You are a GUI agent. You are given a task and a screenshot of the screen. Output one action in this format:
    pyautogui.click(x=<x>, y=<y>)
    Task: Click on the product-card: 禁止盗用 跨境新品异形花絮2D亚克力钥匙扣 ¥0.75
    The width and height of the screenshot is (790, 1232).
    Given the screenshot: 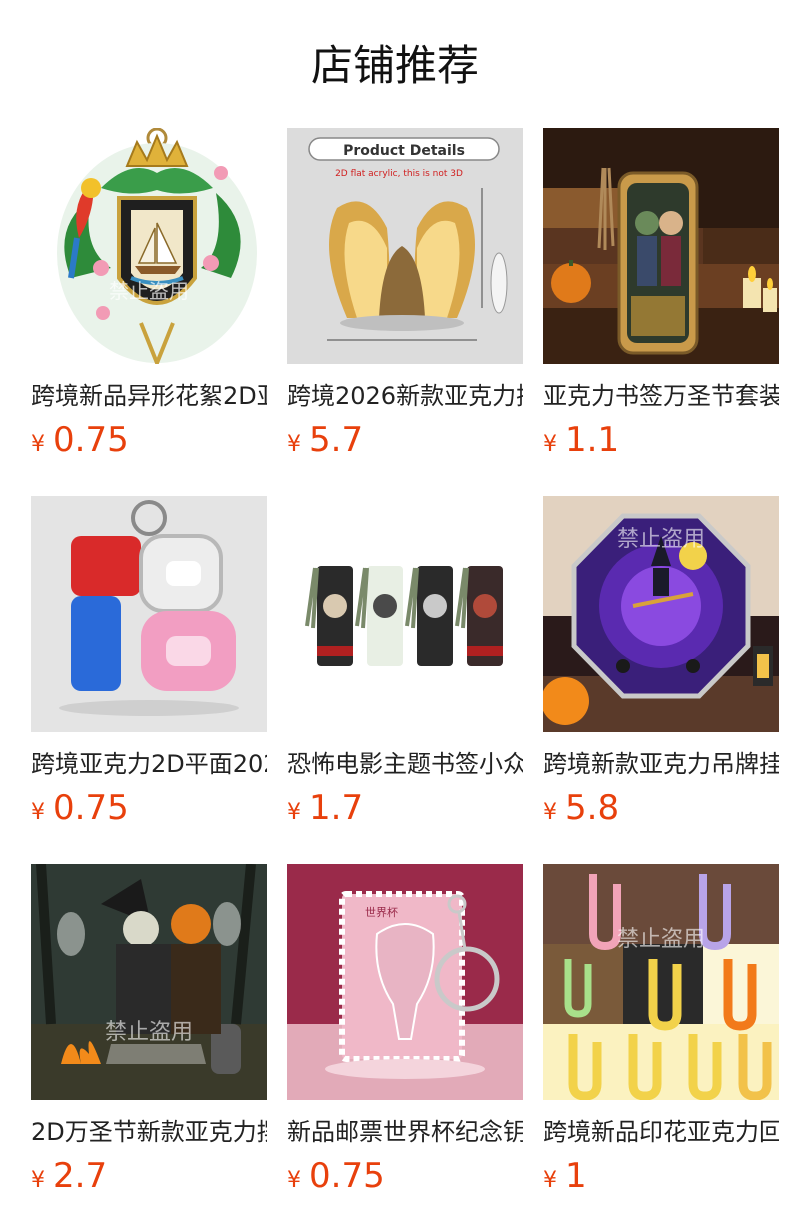 What is the action you would take?
    pyautogui.click(x=149, y=312)
    